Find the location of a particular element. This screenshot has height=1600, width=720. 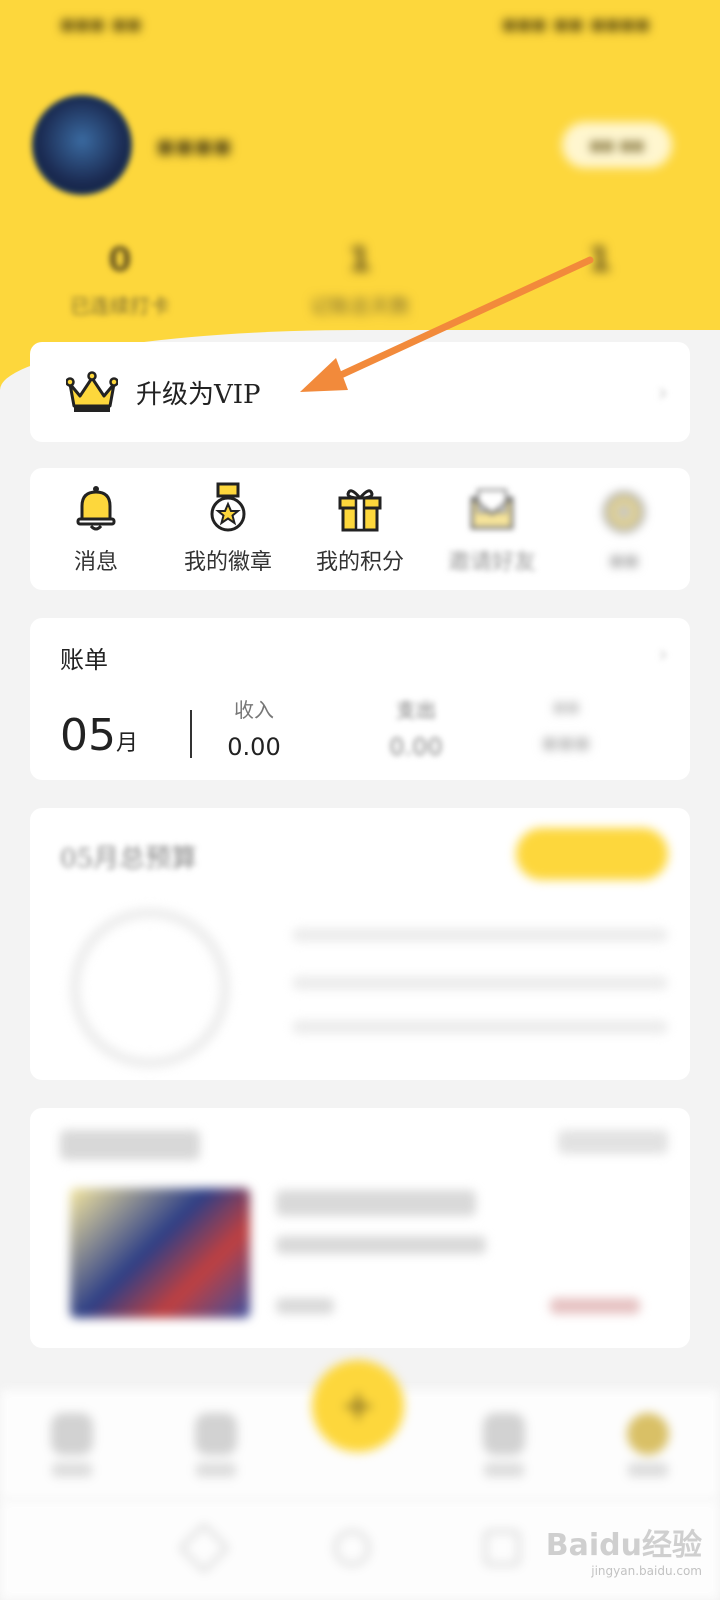

bell-icon is located at coordinates (96, 508).